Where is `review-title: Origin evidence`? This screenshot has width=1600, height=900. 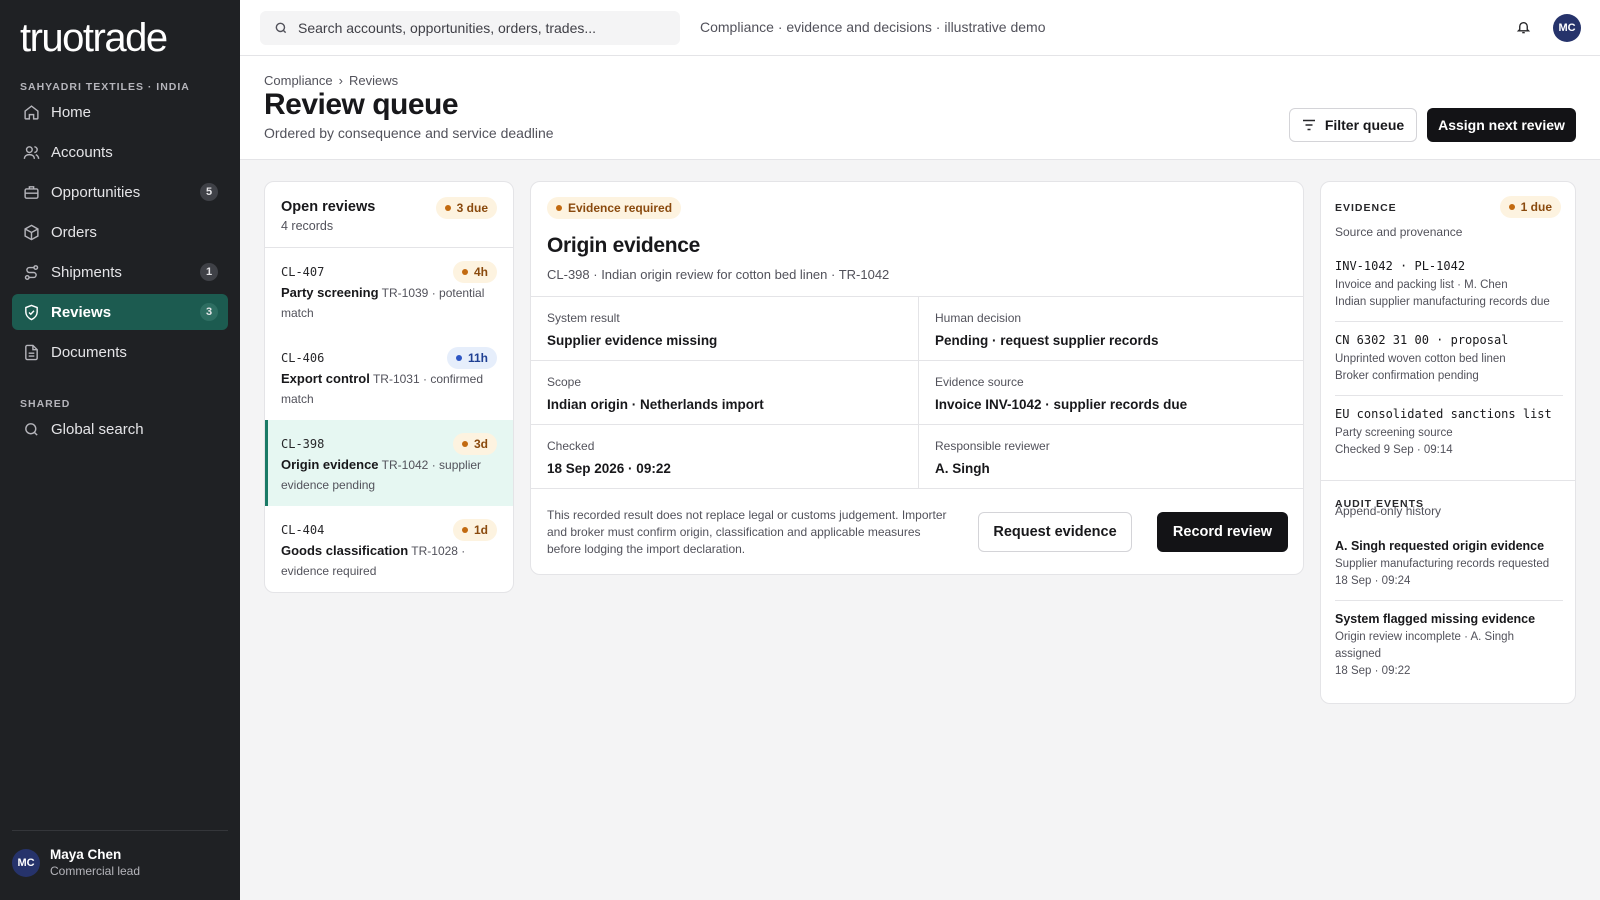 review-title: Origin evidence is located at coordinates (330, 464).